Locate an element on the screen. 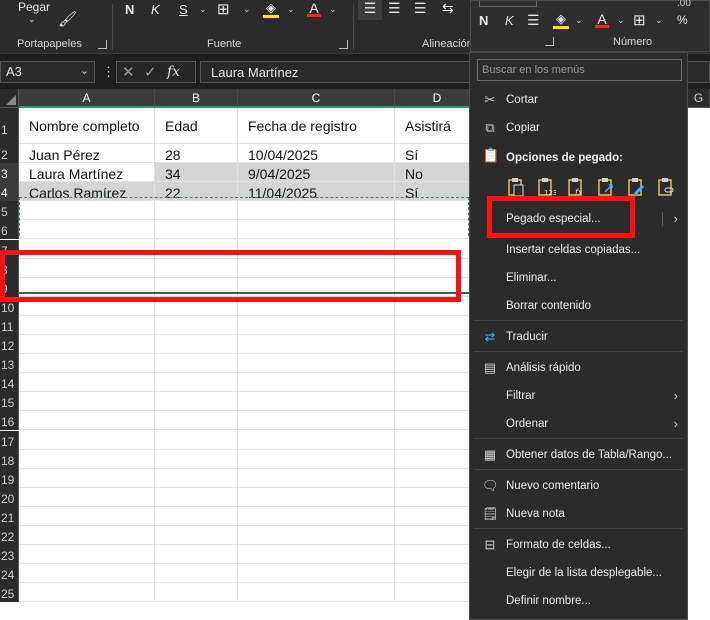 The image size is (710, 620). row-header: 16 is located at coordinates (9, 421).